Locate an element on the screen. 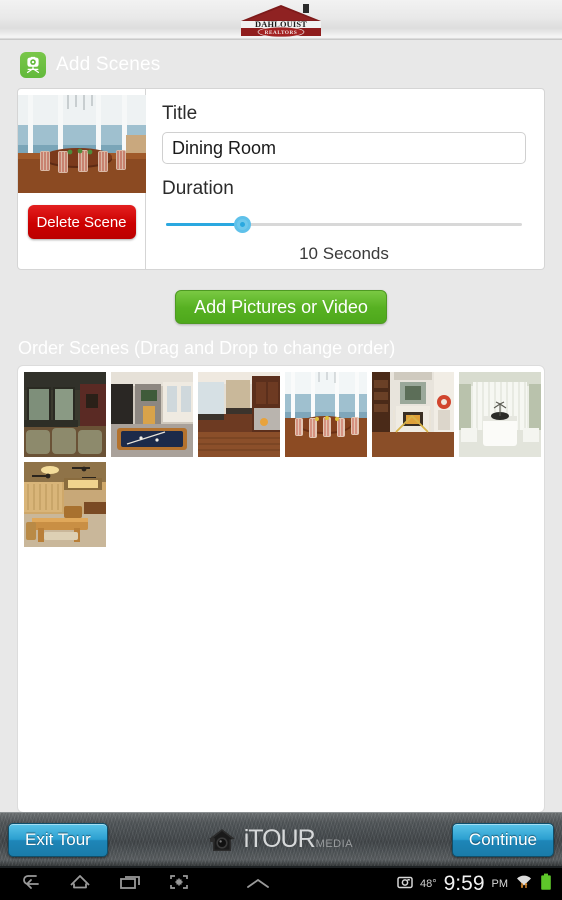 The height and width of the screenshot is (900, 562). duration-slider is located at coordinates (344, 225).